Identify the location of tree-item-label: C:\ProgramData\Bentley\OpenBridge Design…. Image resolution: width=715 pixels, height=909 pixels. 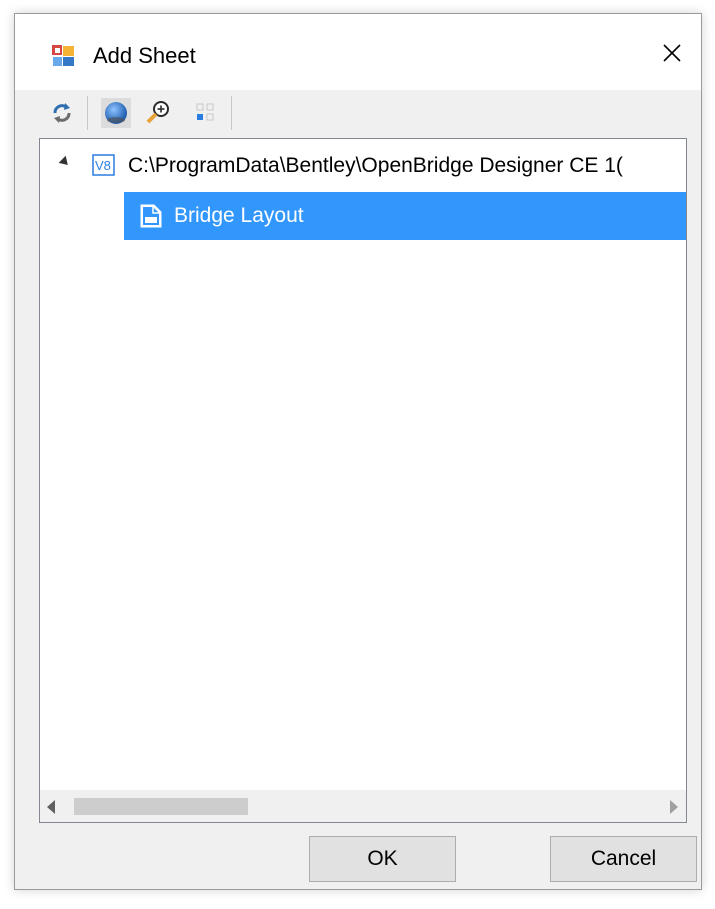
(375, 165).